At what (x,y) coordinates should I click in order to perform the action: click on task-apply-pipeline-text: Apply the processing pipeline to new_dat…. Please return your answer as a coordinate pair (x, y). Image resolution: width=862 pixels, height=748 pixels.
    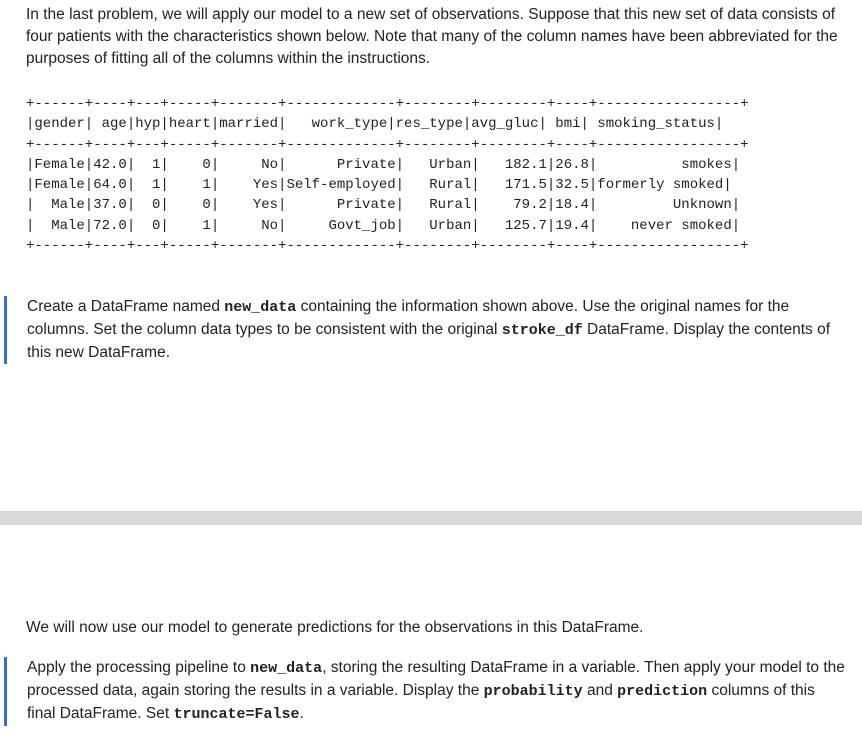
    Looking at the image, I should click on (437, 691).